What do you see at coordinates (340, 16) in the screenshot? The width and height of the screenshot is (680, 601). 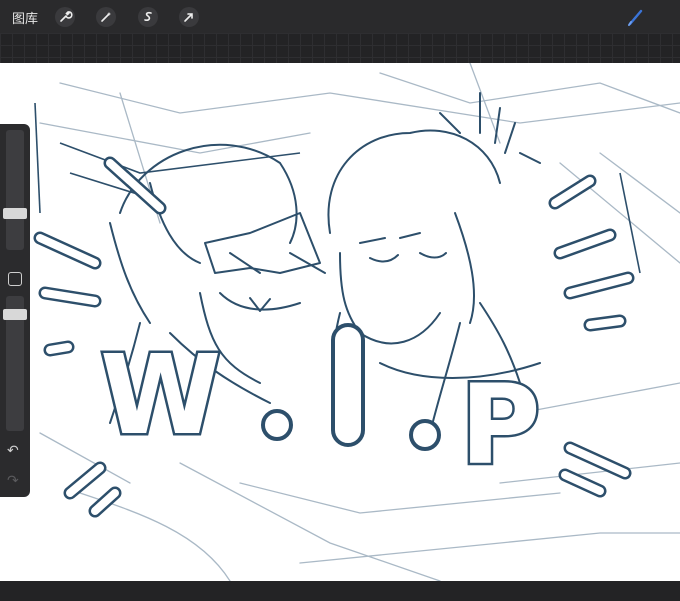 I see `top-toolbar: 图库` at bounding box center [340, 16].